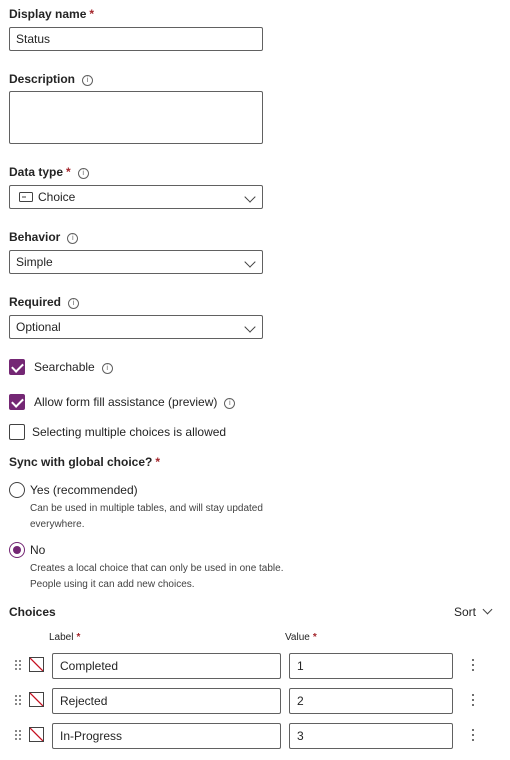 The image size is (510, 760). I want to click on multiple-choices-checkbox, so click(17, 432).